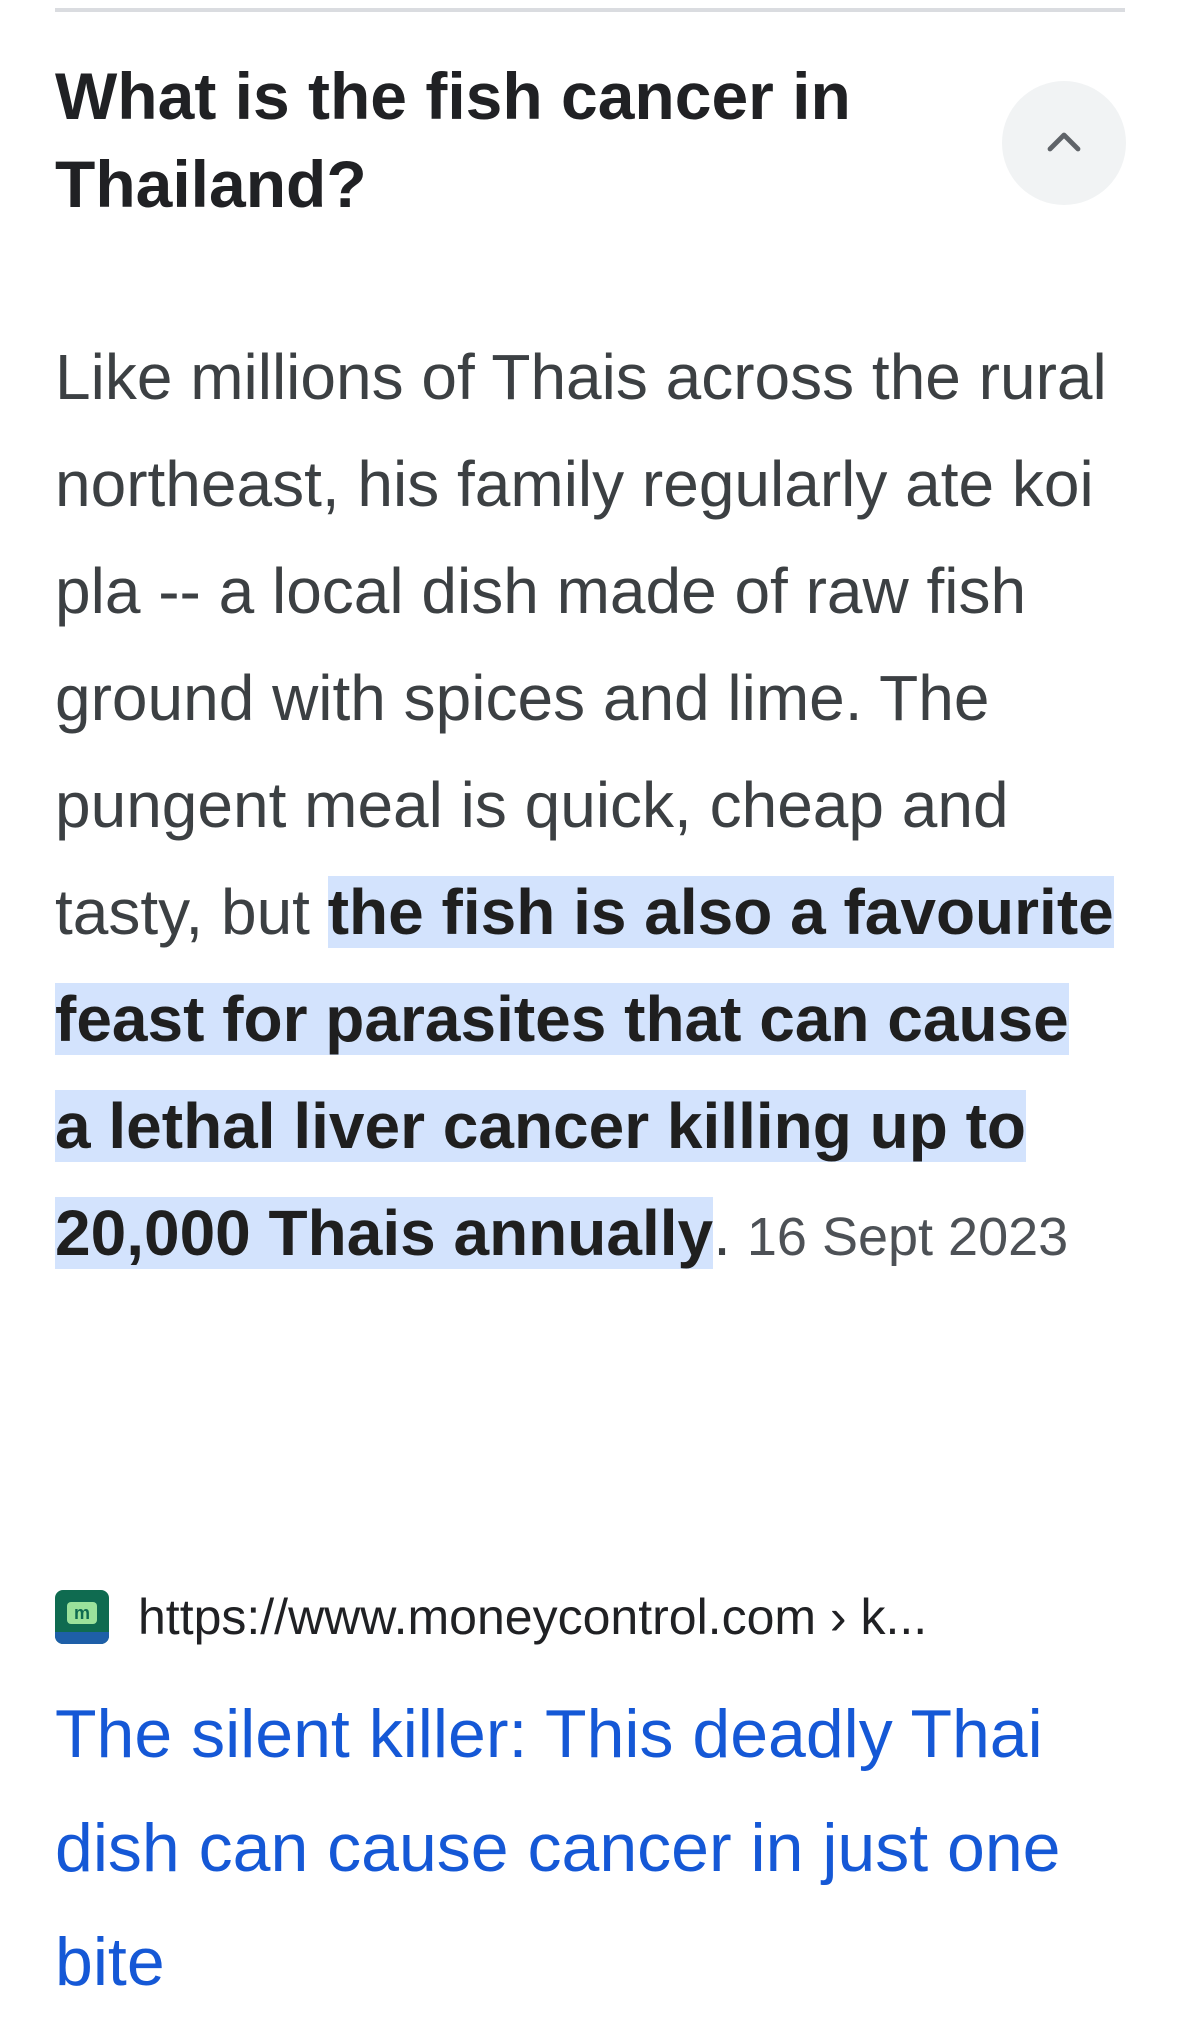 Image resolution: width=1179 pixels, height=2035 pixels. I want to click on collapse-button, so click(1064, 143).